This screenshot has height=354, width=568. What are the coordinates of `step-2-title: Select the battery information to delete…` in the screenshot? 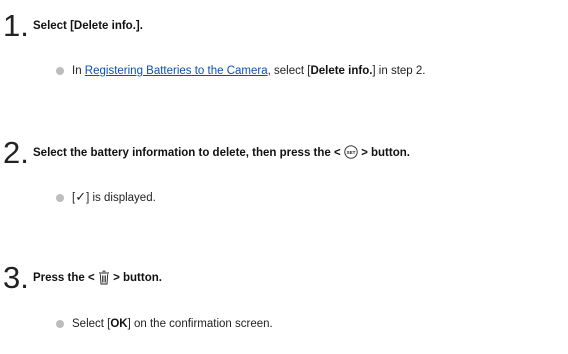 It's located at (221, 153).